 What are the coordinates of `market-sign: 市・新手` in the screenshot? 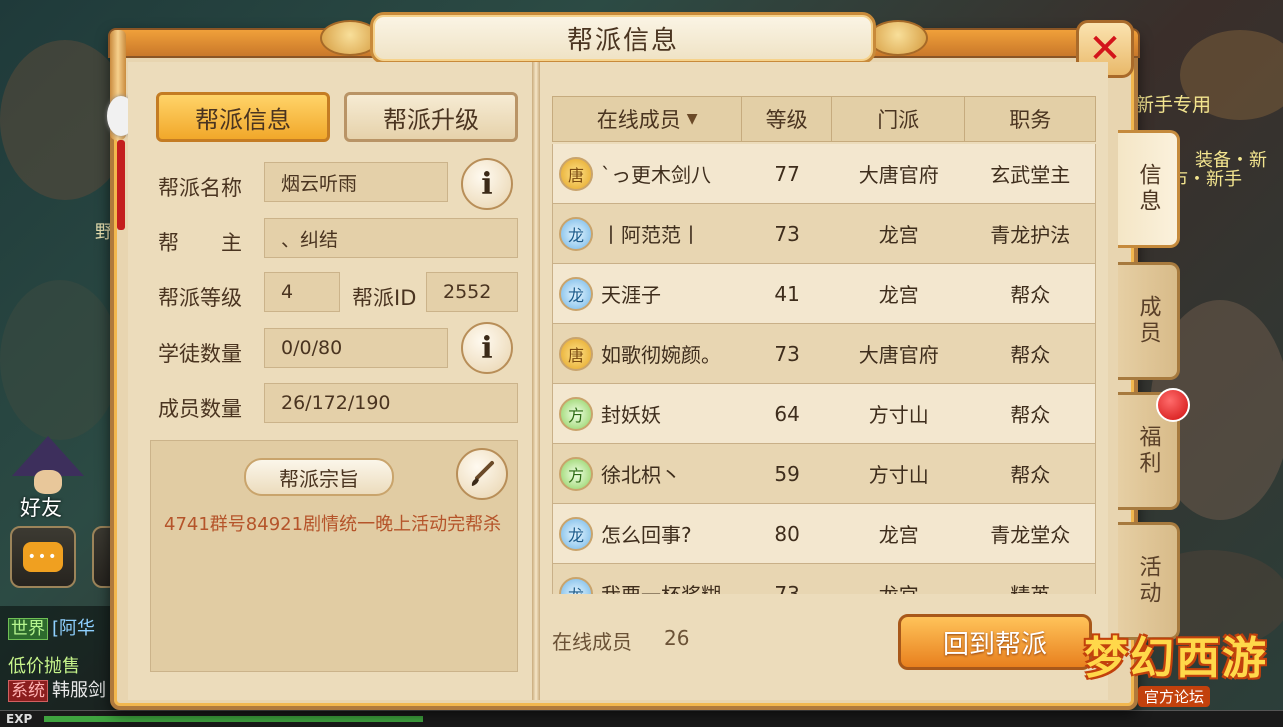 It's located at (1206, 178).